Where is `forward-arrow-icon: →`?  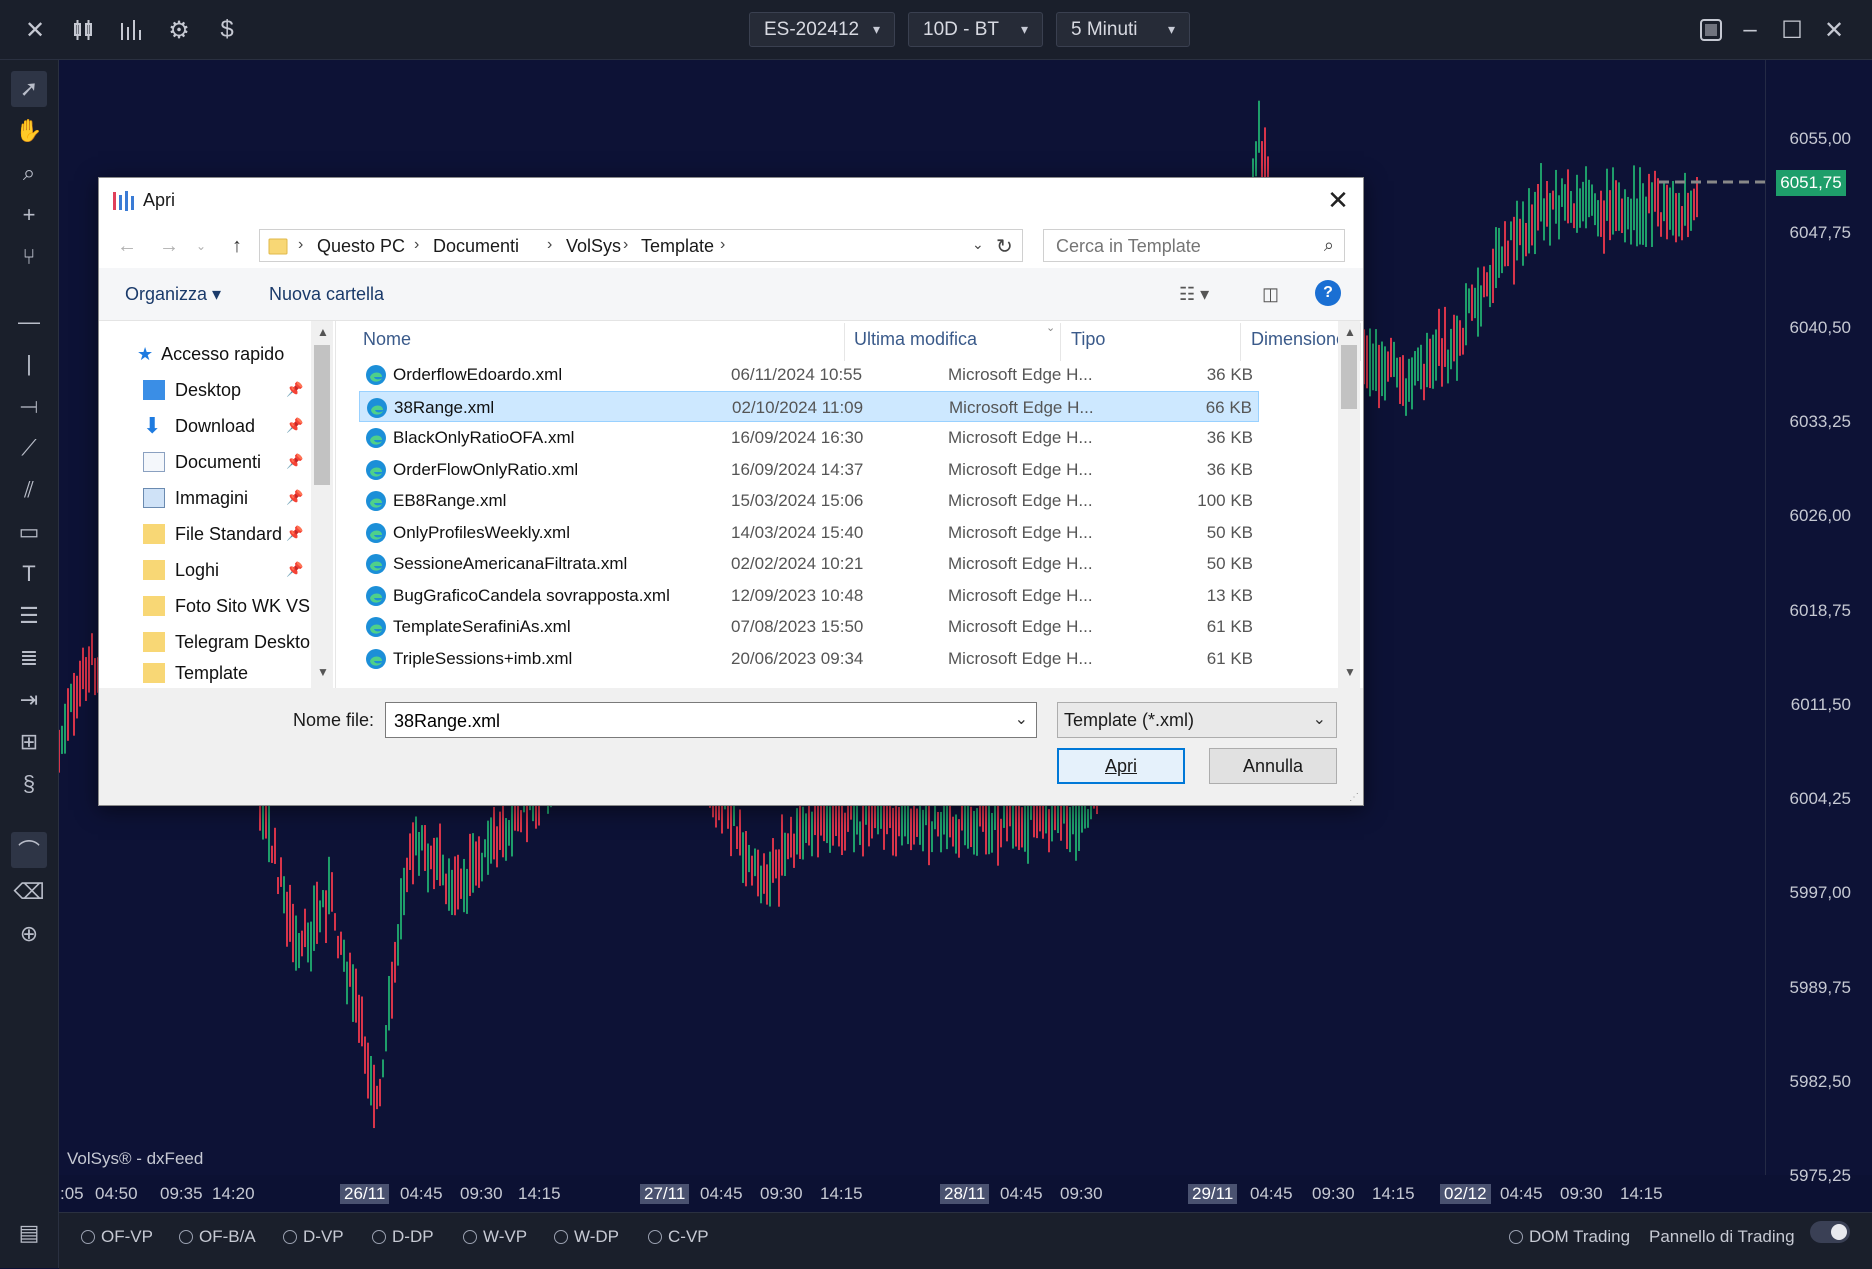
forward-arrow-icon: → is located at coordinates (169, 246).